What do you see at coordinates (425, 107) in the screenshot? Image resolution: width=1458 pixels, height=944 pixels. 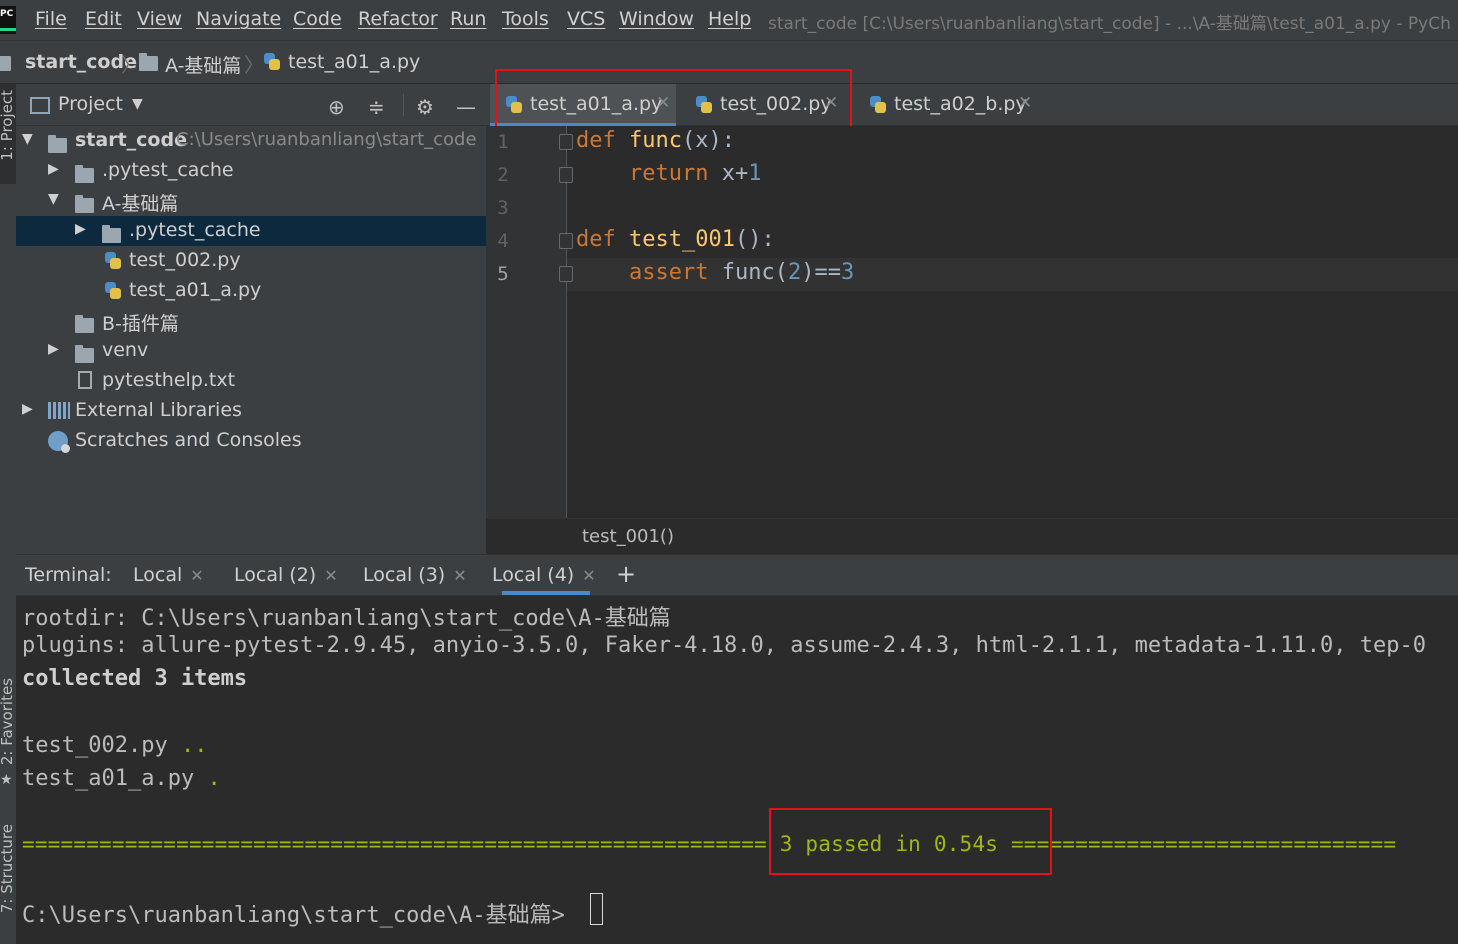 I see `gear-icon: ⚙` at bounding box center [425, 107].